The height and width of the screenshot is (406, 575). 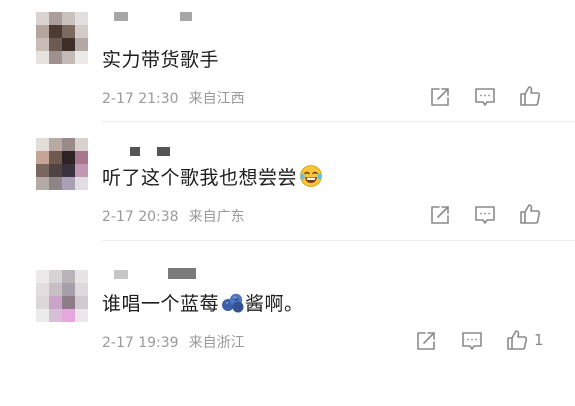 What do you see at coordinates (200, 178) in the screenshot?
I see `comment-text-content: 听了这个歌我也想尝尝` at bounding box center [200, 178].